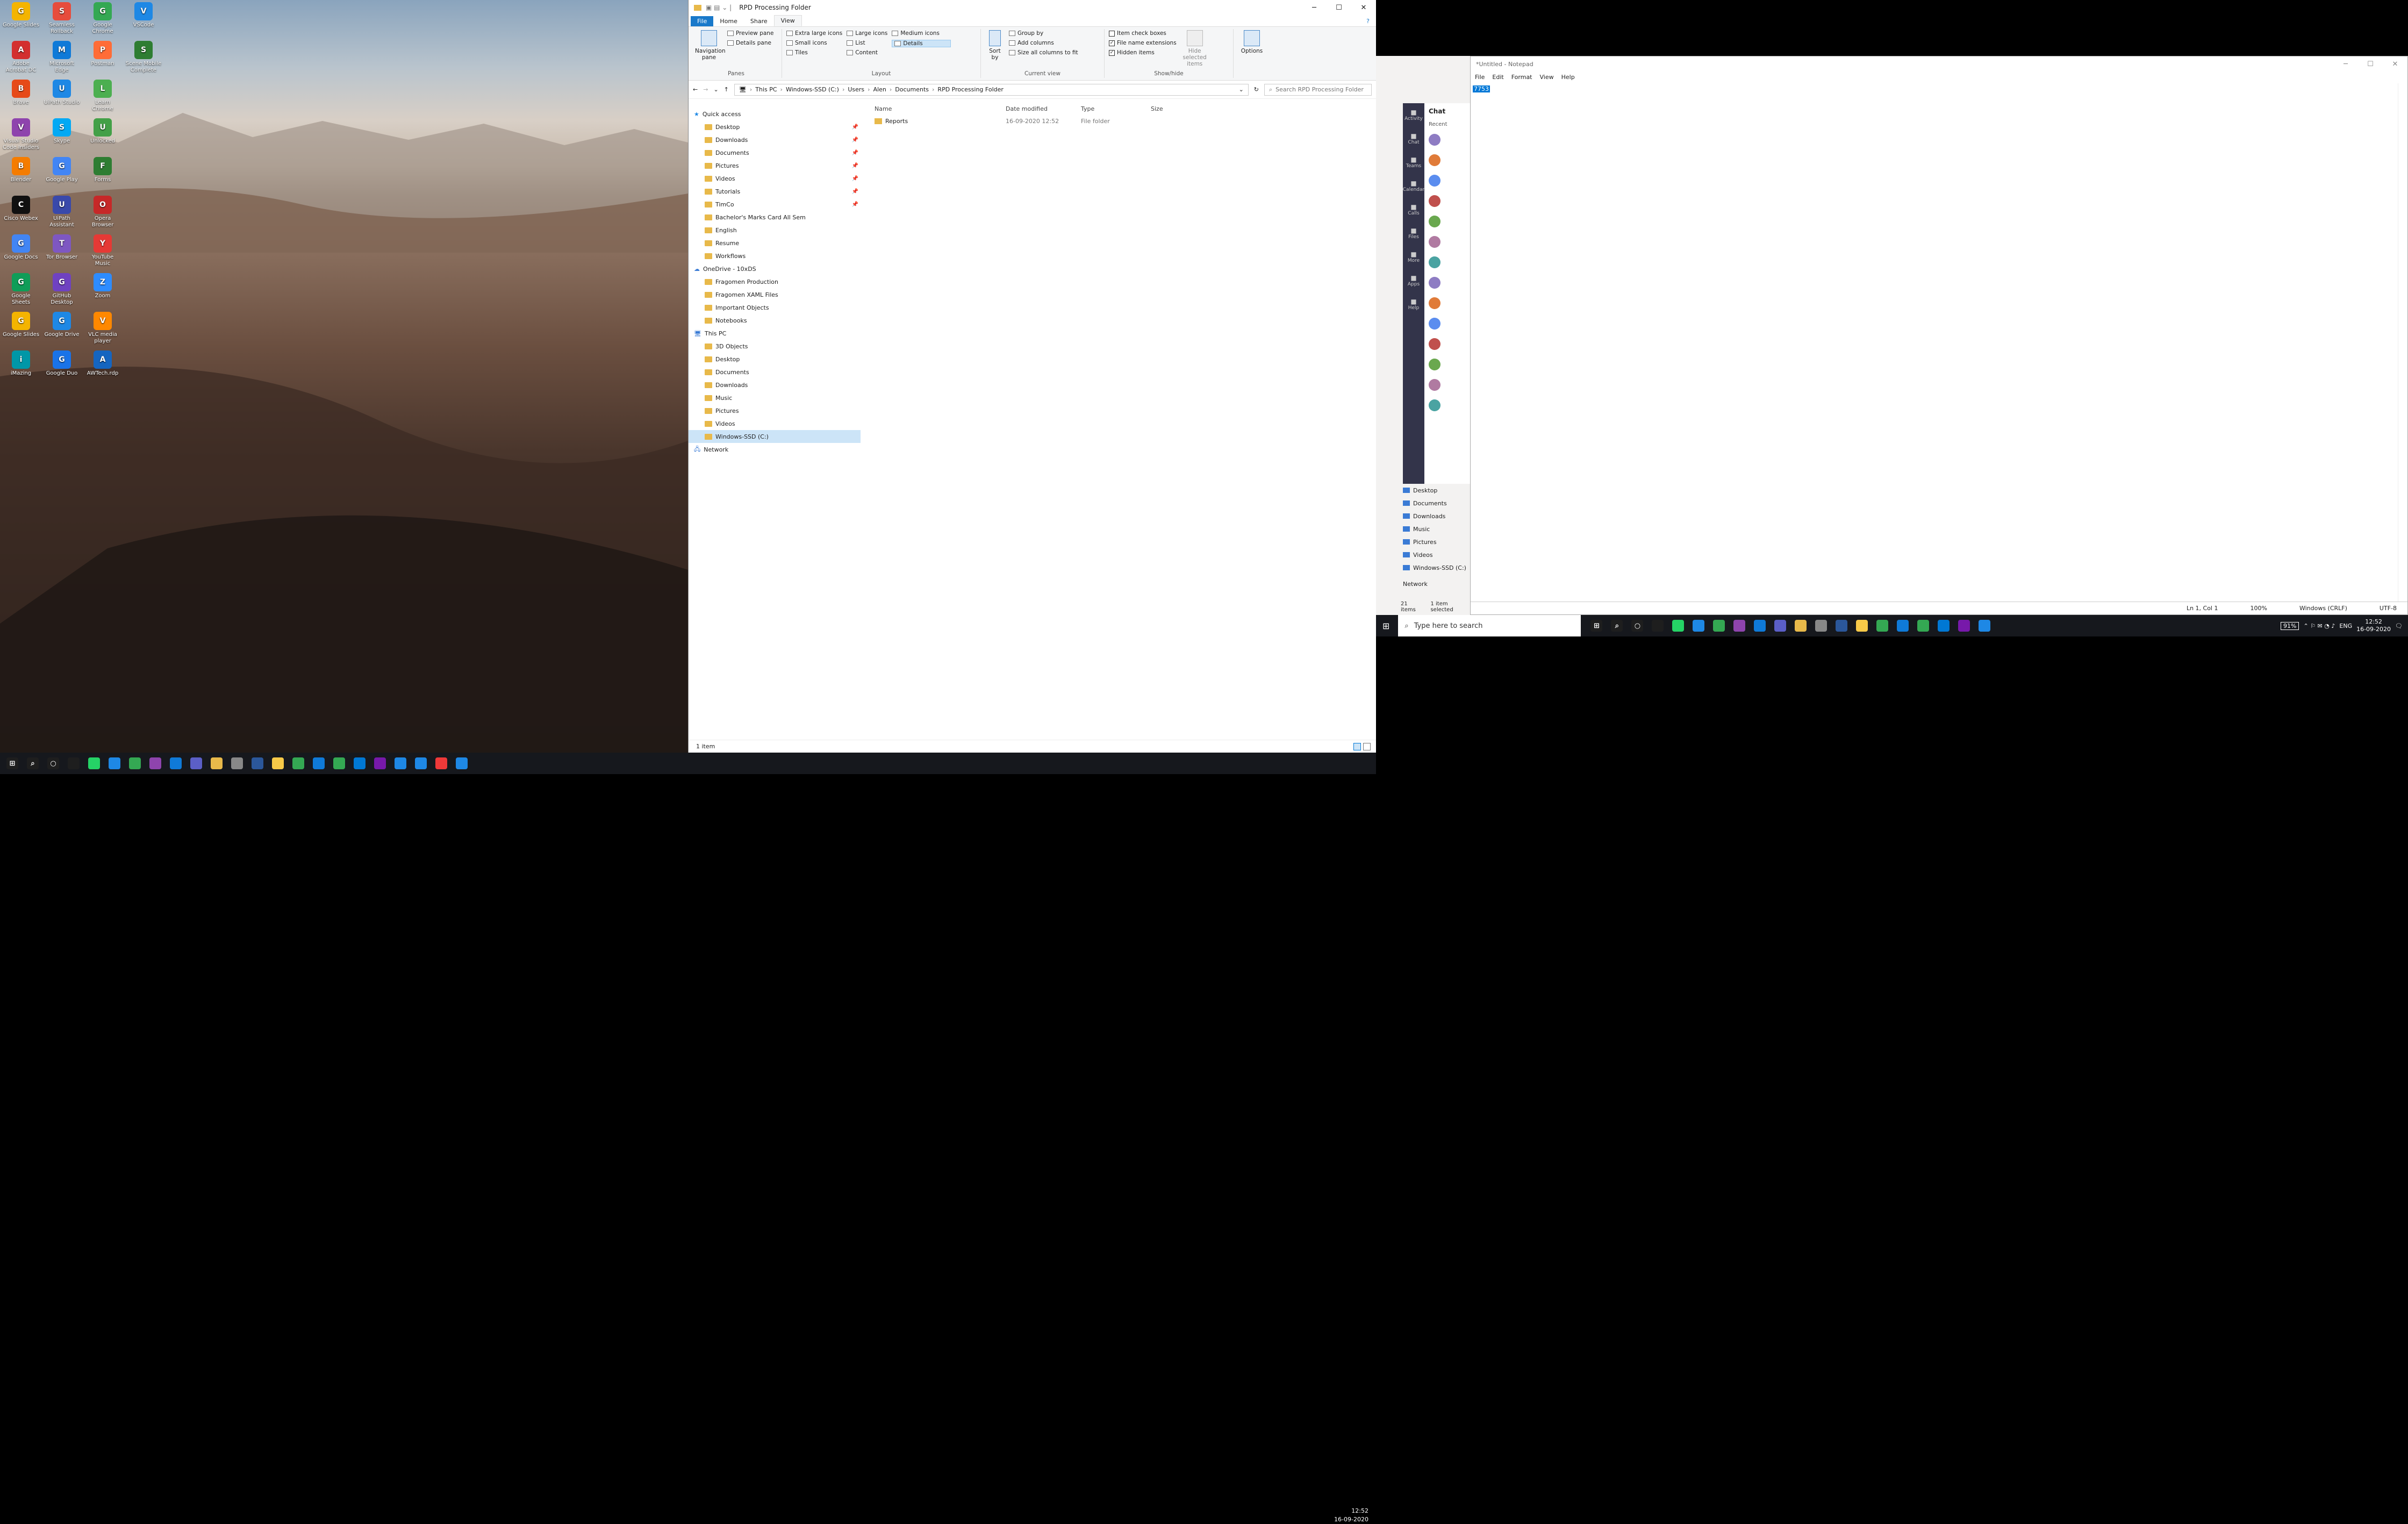 The width and height of the screenshot is (2408, 1524). What do you see at coordinates (719, 7) in the screenshot?
I see `qat-icons: ▣ ▤ ⌄ |` at bounding box center [719, 7].